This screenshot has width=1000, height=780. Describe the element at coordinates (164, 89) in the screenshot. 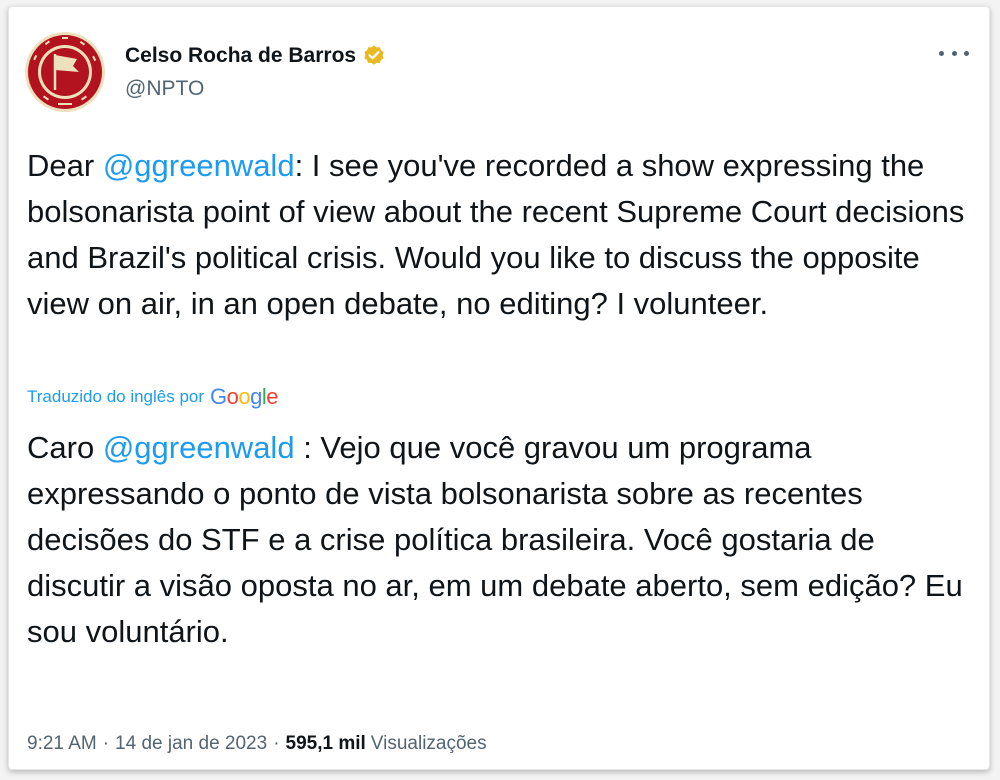

I see `author-handle: @NPTO` at that location.